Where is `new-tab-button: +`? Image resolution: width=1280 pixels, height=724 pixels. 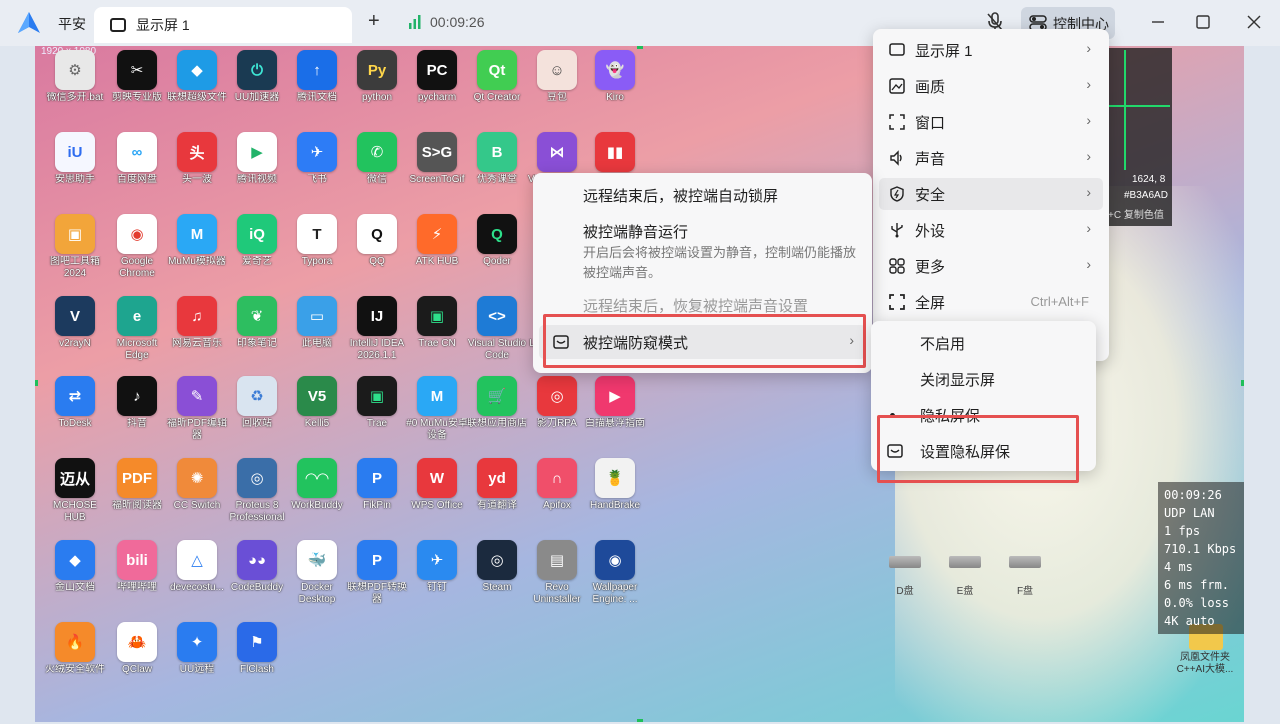
new-tab-button: + is located at coordinates (374, 21).